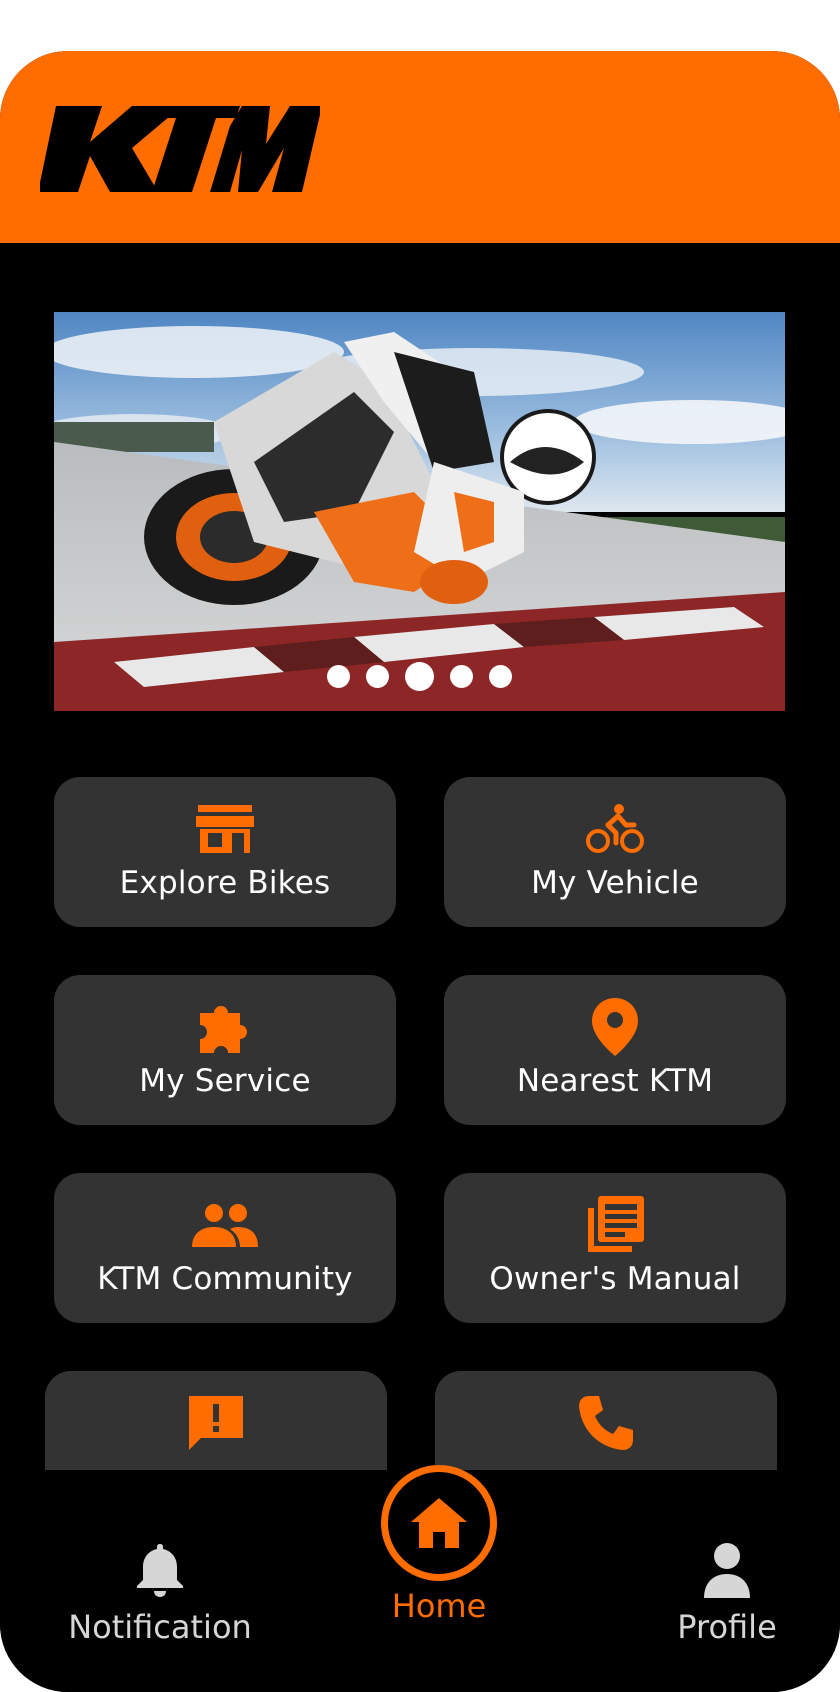 The height and width of the screenshot is (1692, 840). I want to click on carousel-dot-active, so click(419, 676).